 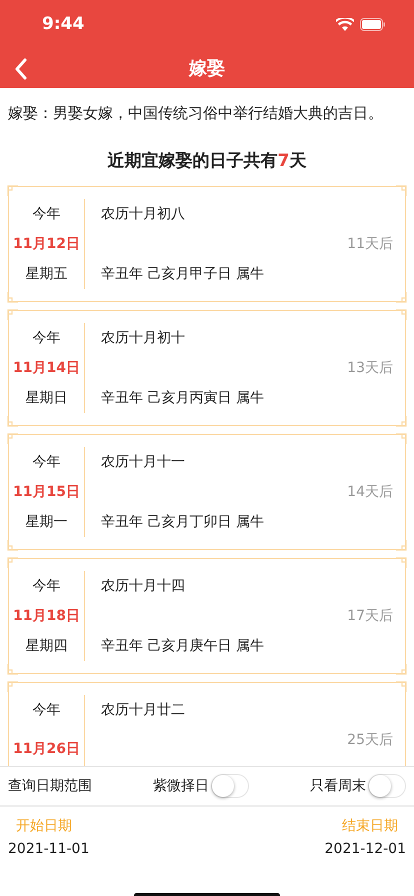 I want to click on solar-date: 11月12日, so click(x=46, y=244).